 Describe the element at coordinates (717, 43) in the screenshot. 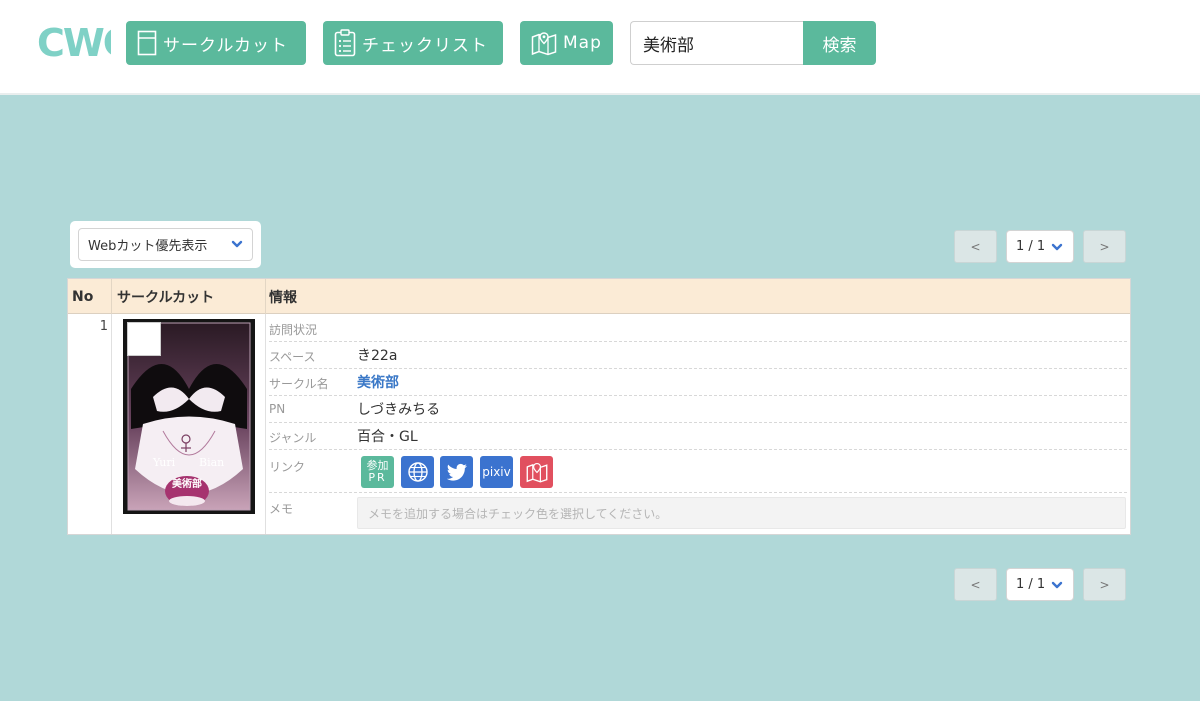

I see `search-input` at that location.